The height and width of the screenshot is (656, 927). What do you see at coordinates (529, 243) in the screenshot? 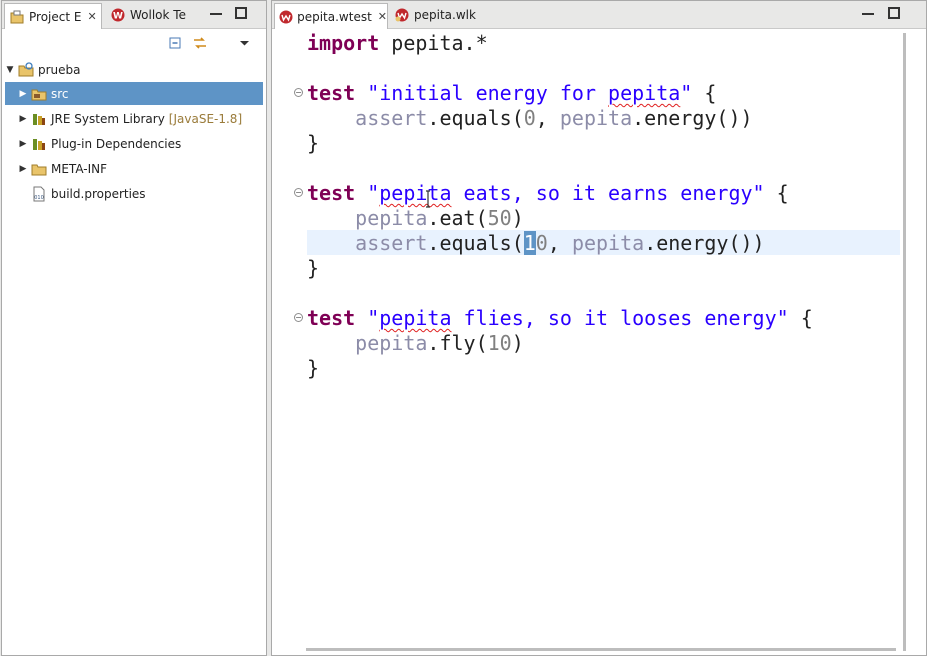
I see `selected-text: 1` at bounding box center [529, 243].